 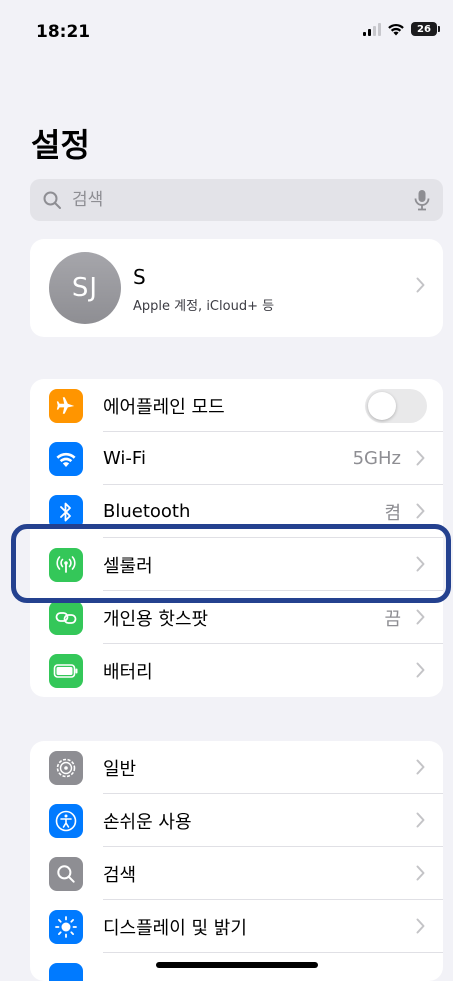 What do you see at coordinates (236, 564) in the screenshot?
I see `settings-row-cellular: 셀룰러` at bounding box center [236, 564].